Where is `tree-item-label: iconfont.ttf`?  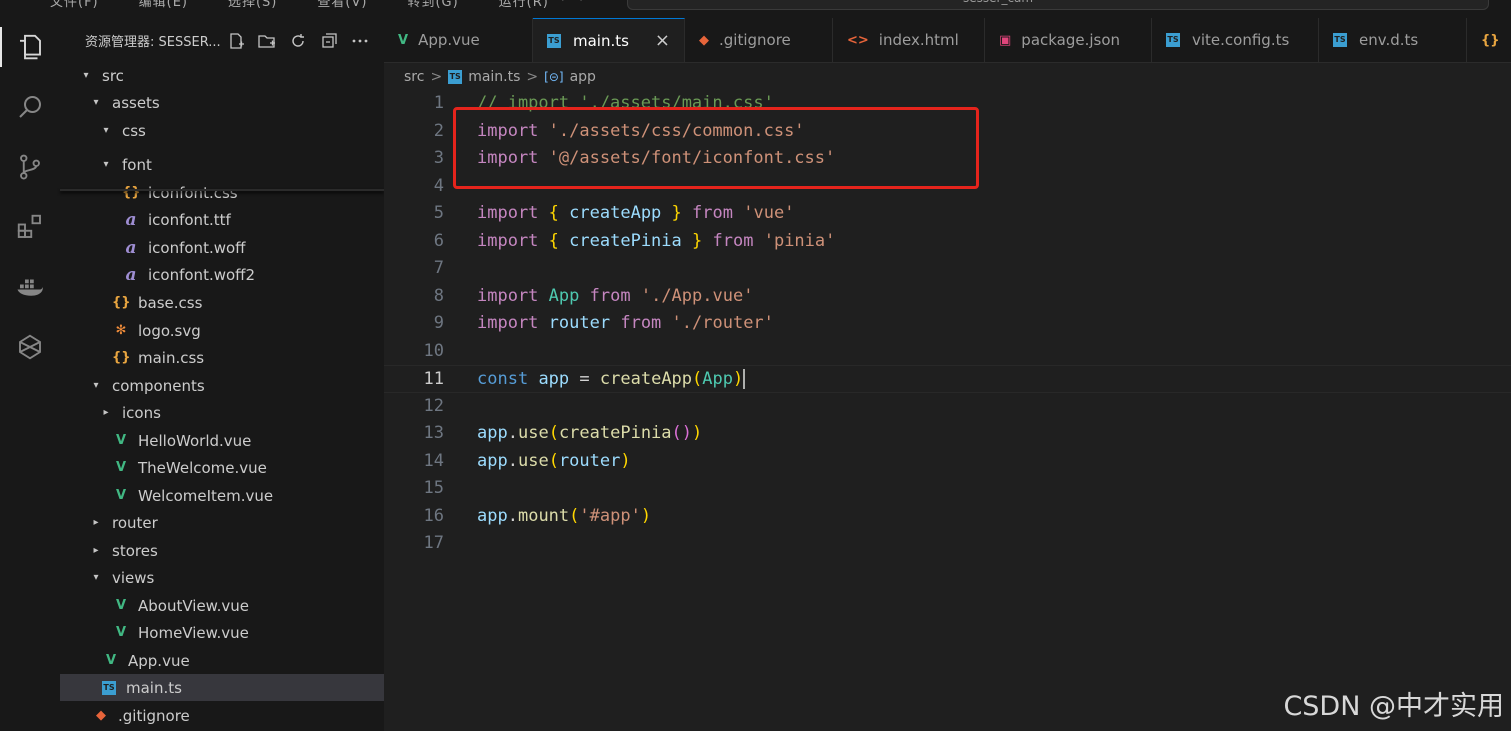 tree-item-label: iconfont.ttf is located at coordinates (189, 219).